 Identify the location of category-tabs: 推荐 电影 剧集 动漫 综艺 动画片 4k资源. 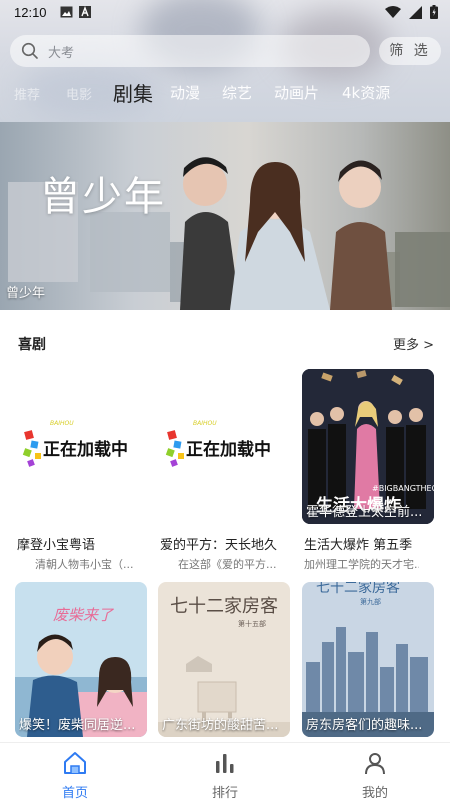
(225, 93).